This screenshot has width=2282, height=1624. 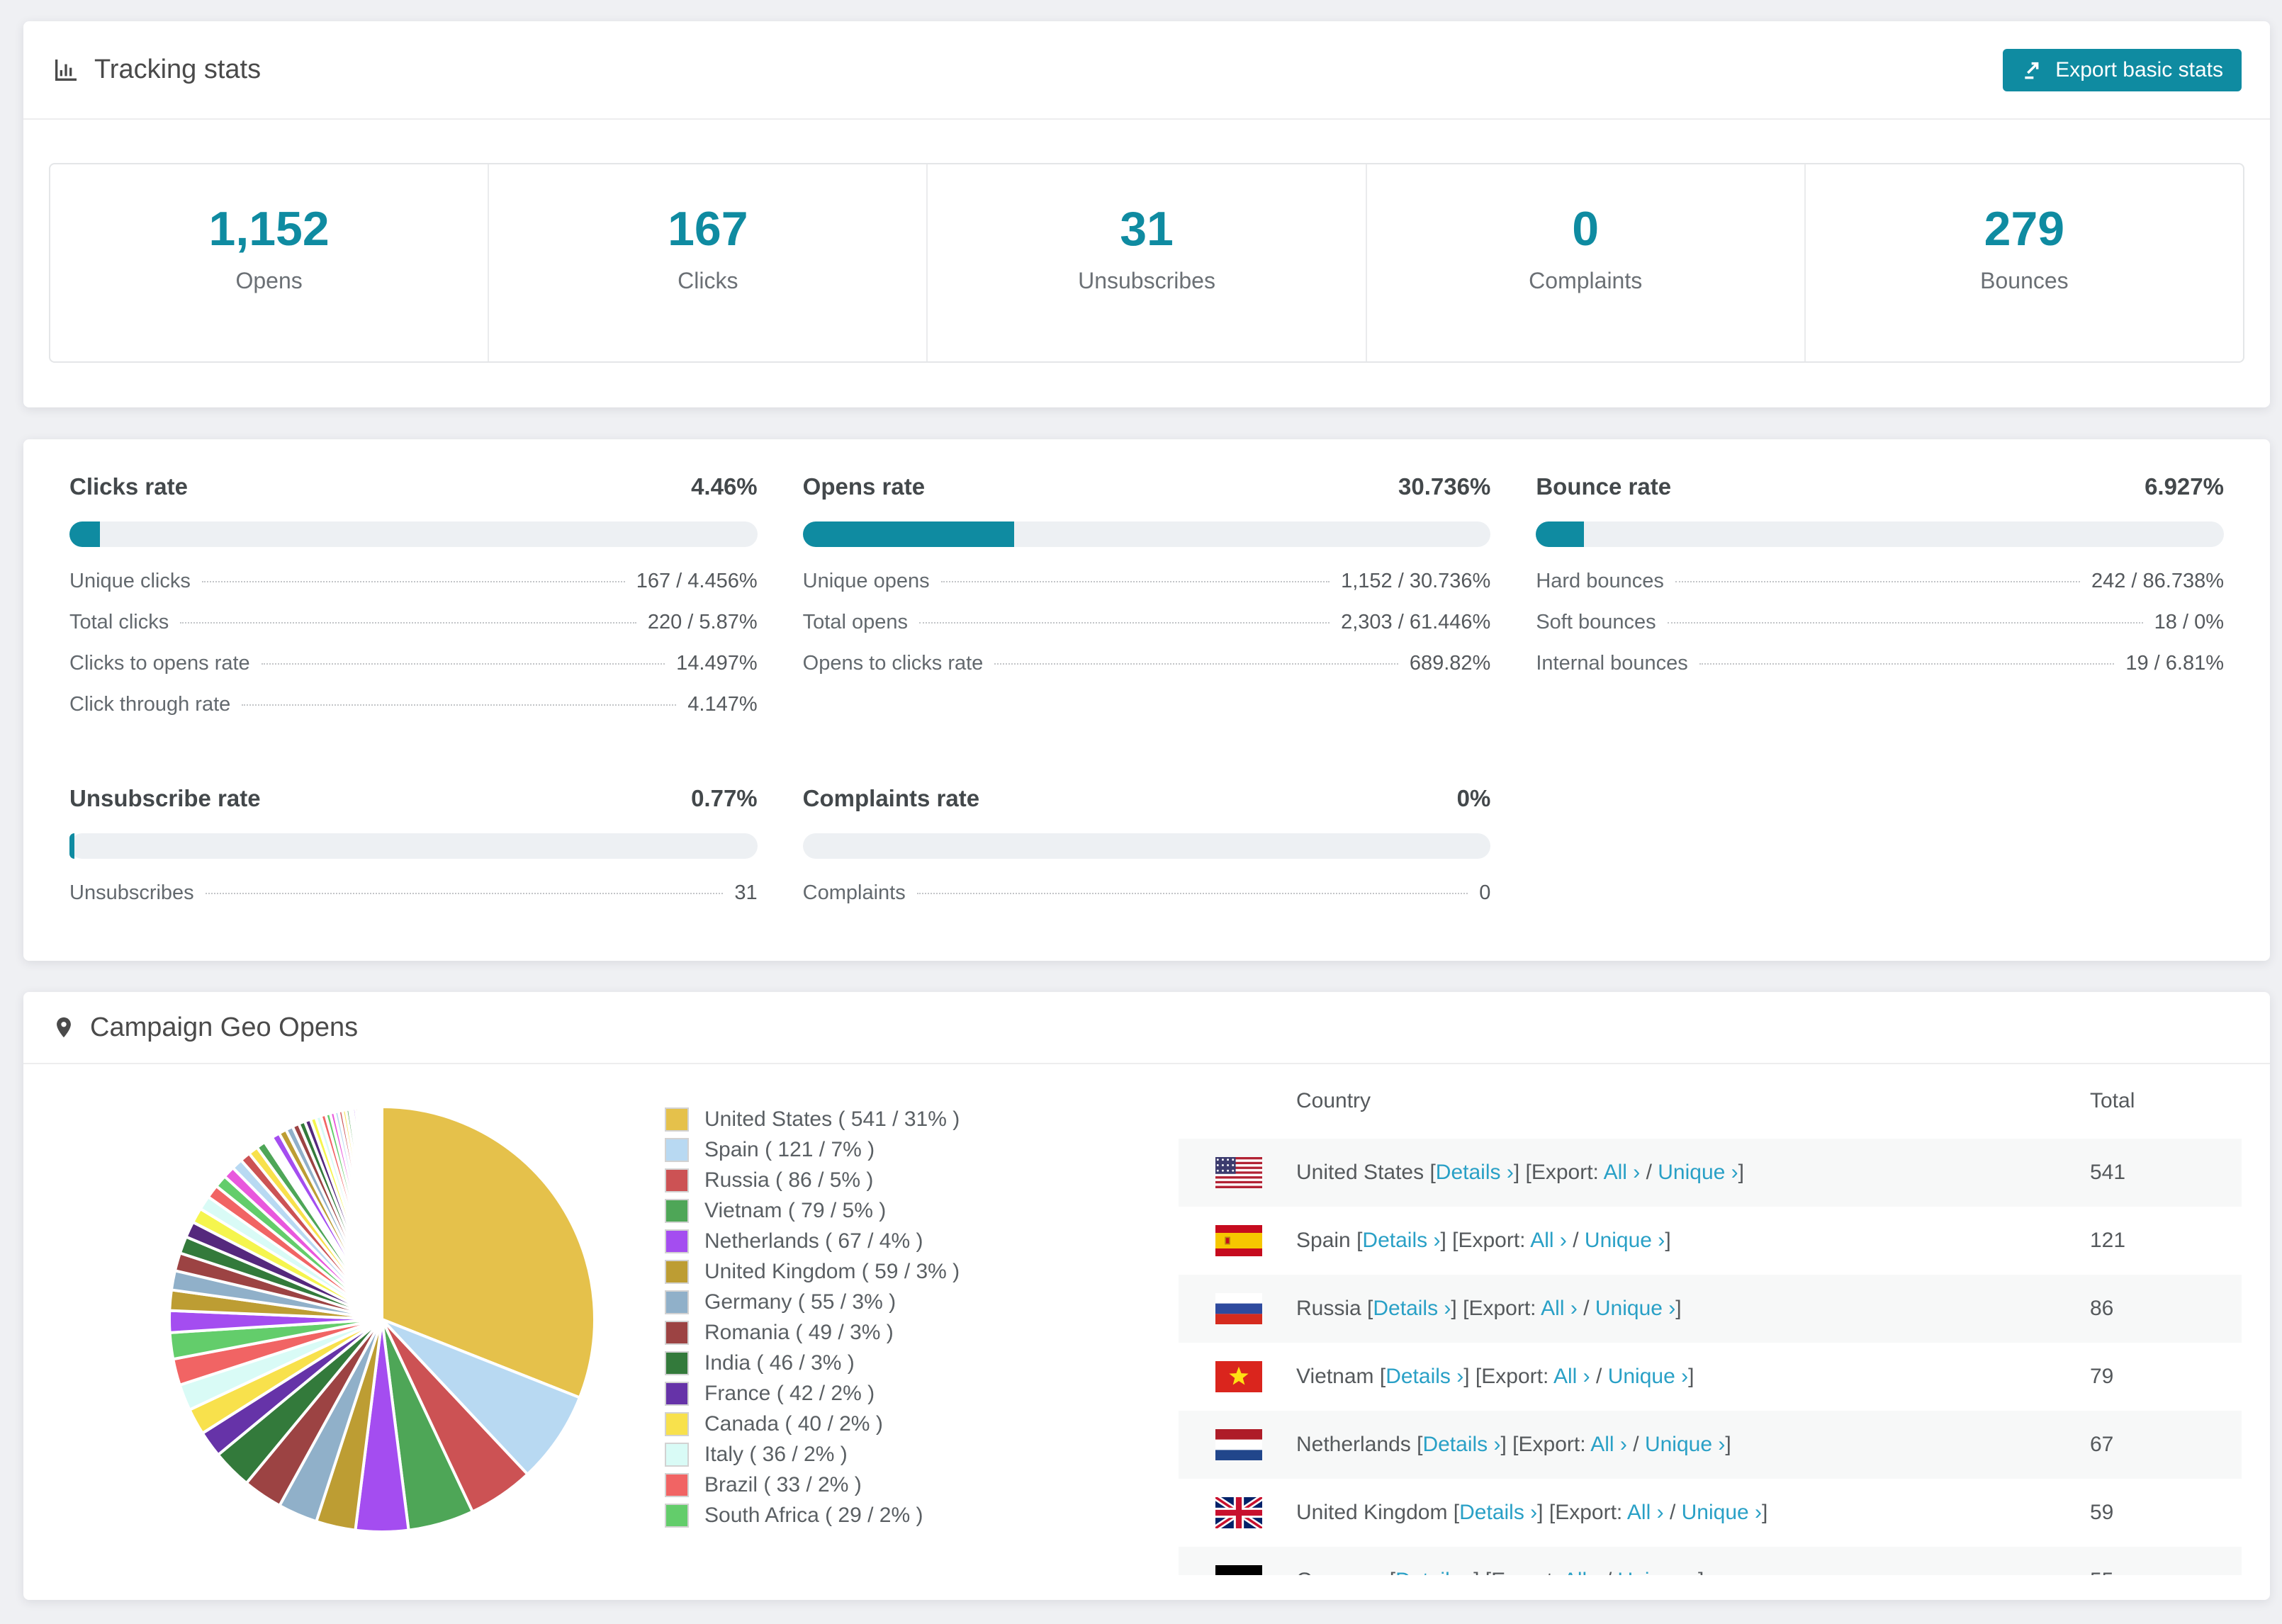 What do you see at coordinates (812, 1271) in the screenshot?
I see `legend-item: United Kingdom ( 59 / 3% )` at bounding box center [812, 1271].